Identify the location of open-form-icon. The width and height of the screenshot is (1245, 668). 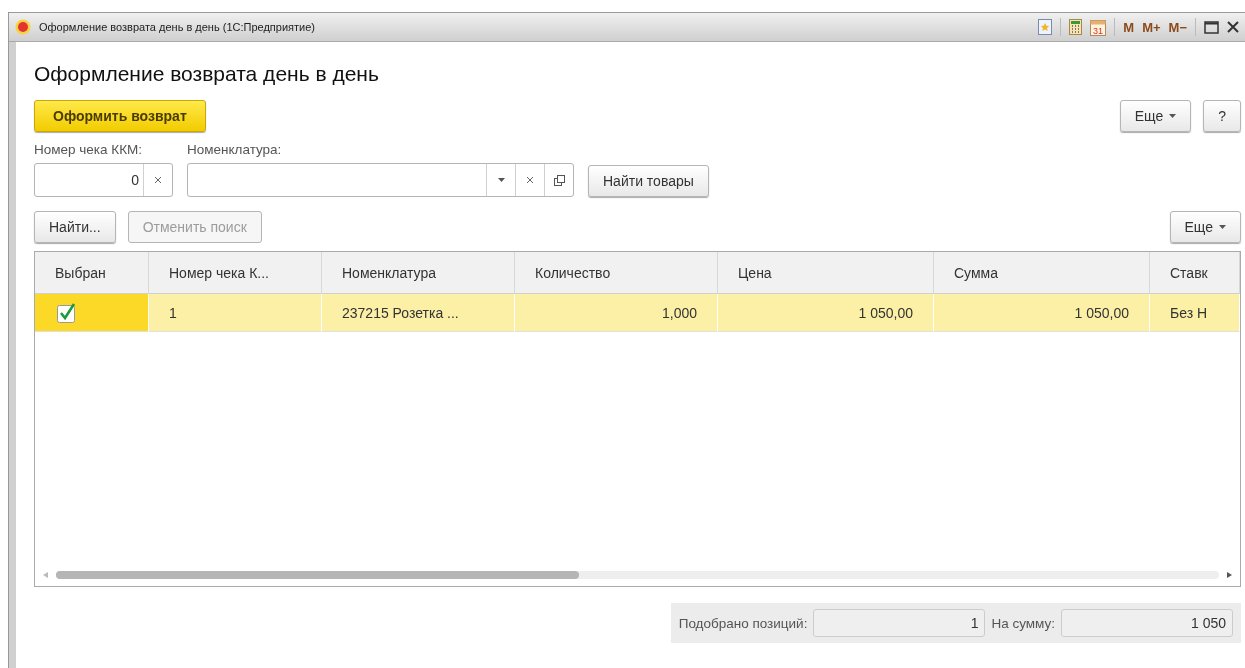
(559, 180).